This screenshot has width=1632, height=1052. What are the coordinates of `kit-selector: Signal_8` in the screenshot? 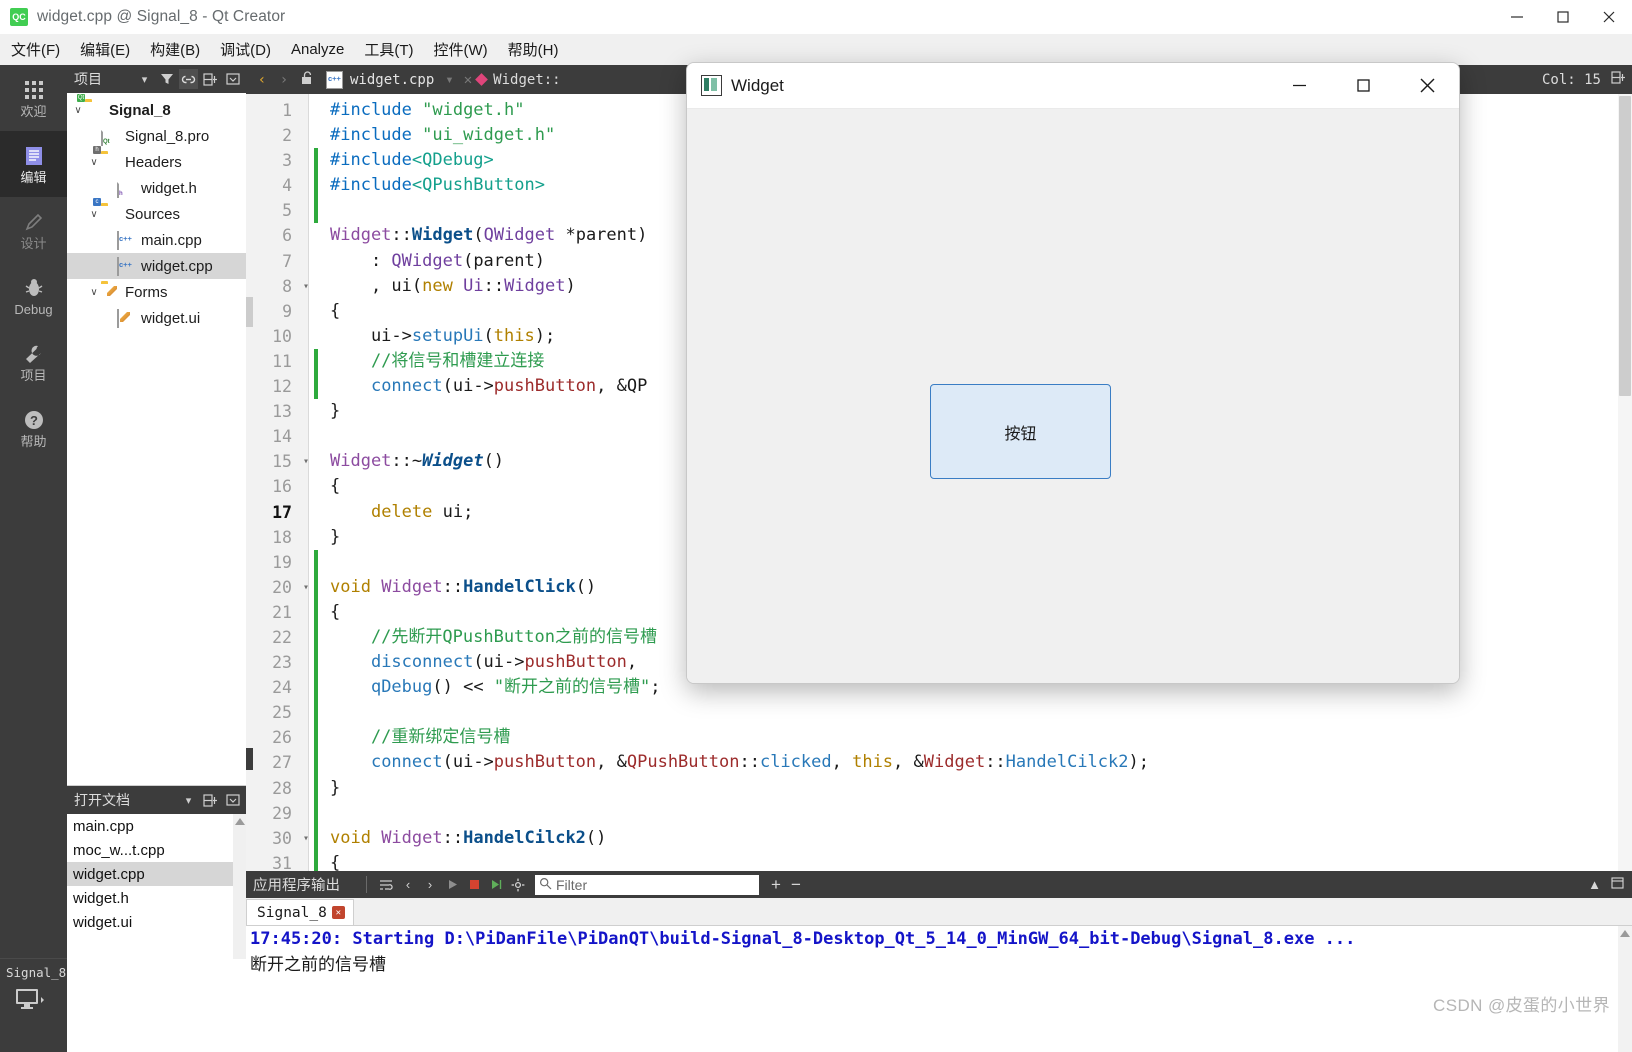 It's located at (33, 1005).